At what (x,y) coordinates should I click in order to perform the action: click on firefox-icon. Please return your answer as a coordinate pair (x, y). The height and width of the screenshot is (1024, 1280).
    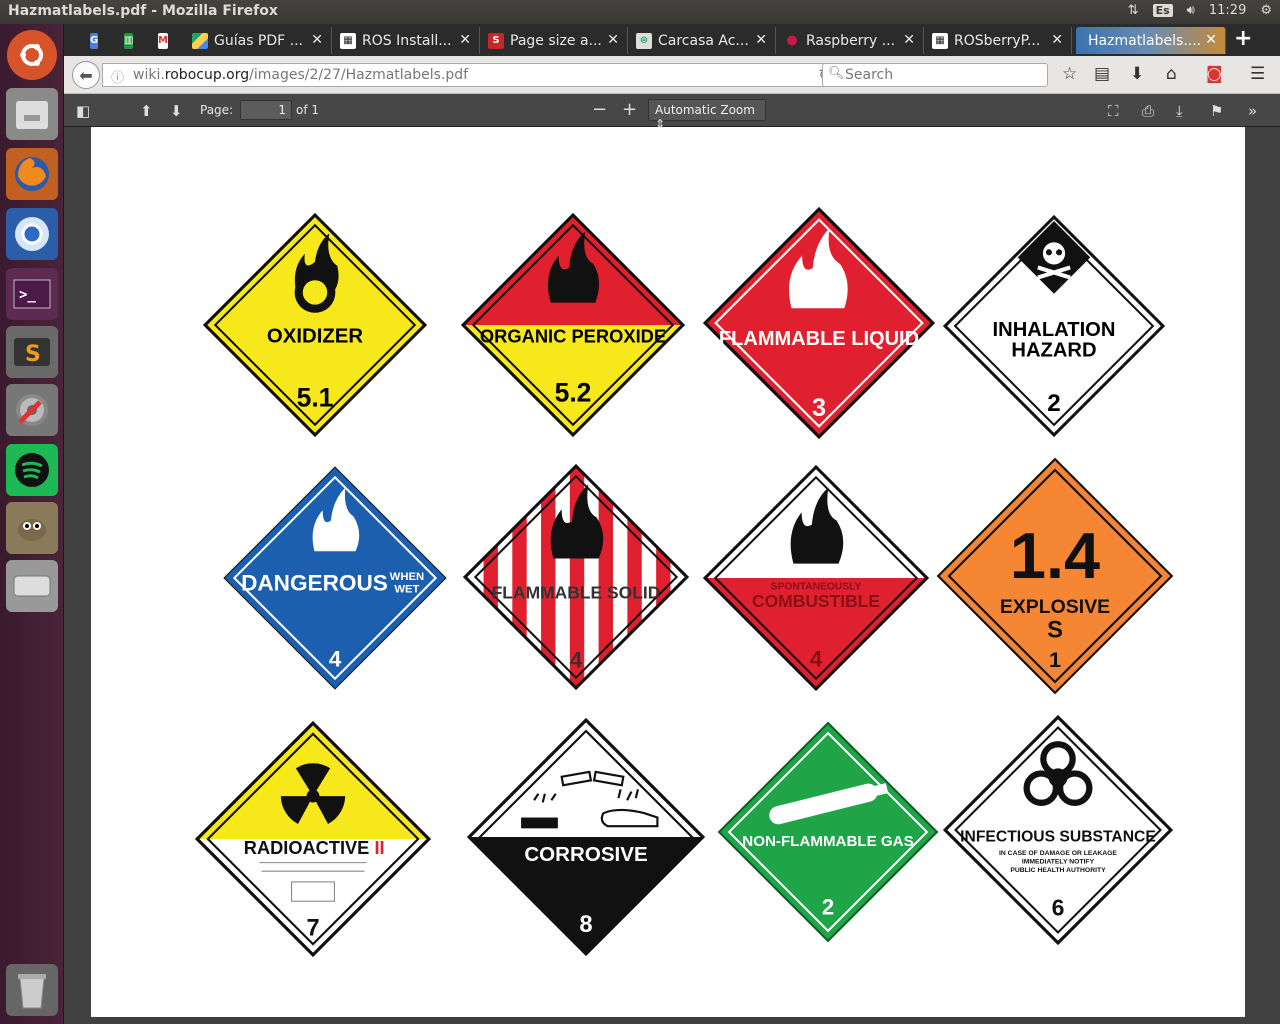
    Looking at the image, I should click on (32, 174).